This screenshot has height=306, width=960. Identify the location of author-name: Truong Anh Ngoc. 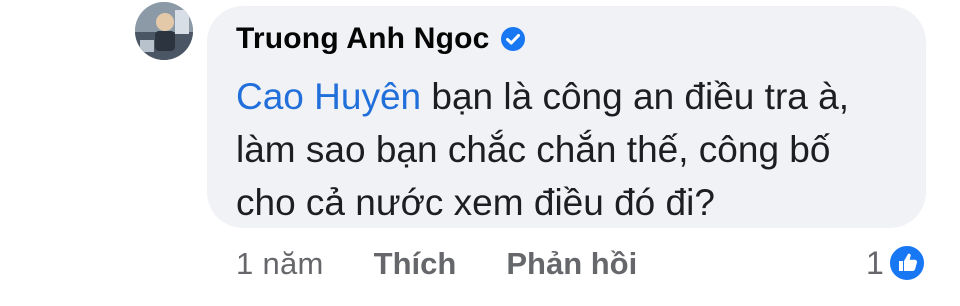
(363, 39).